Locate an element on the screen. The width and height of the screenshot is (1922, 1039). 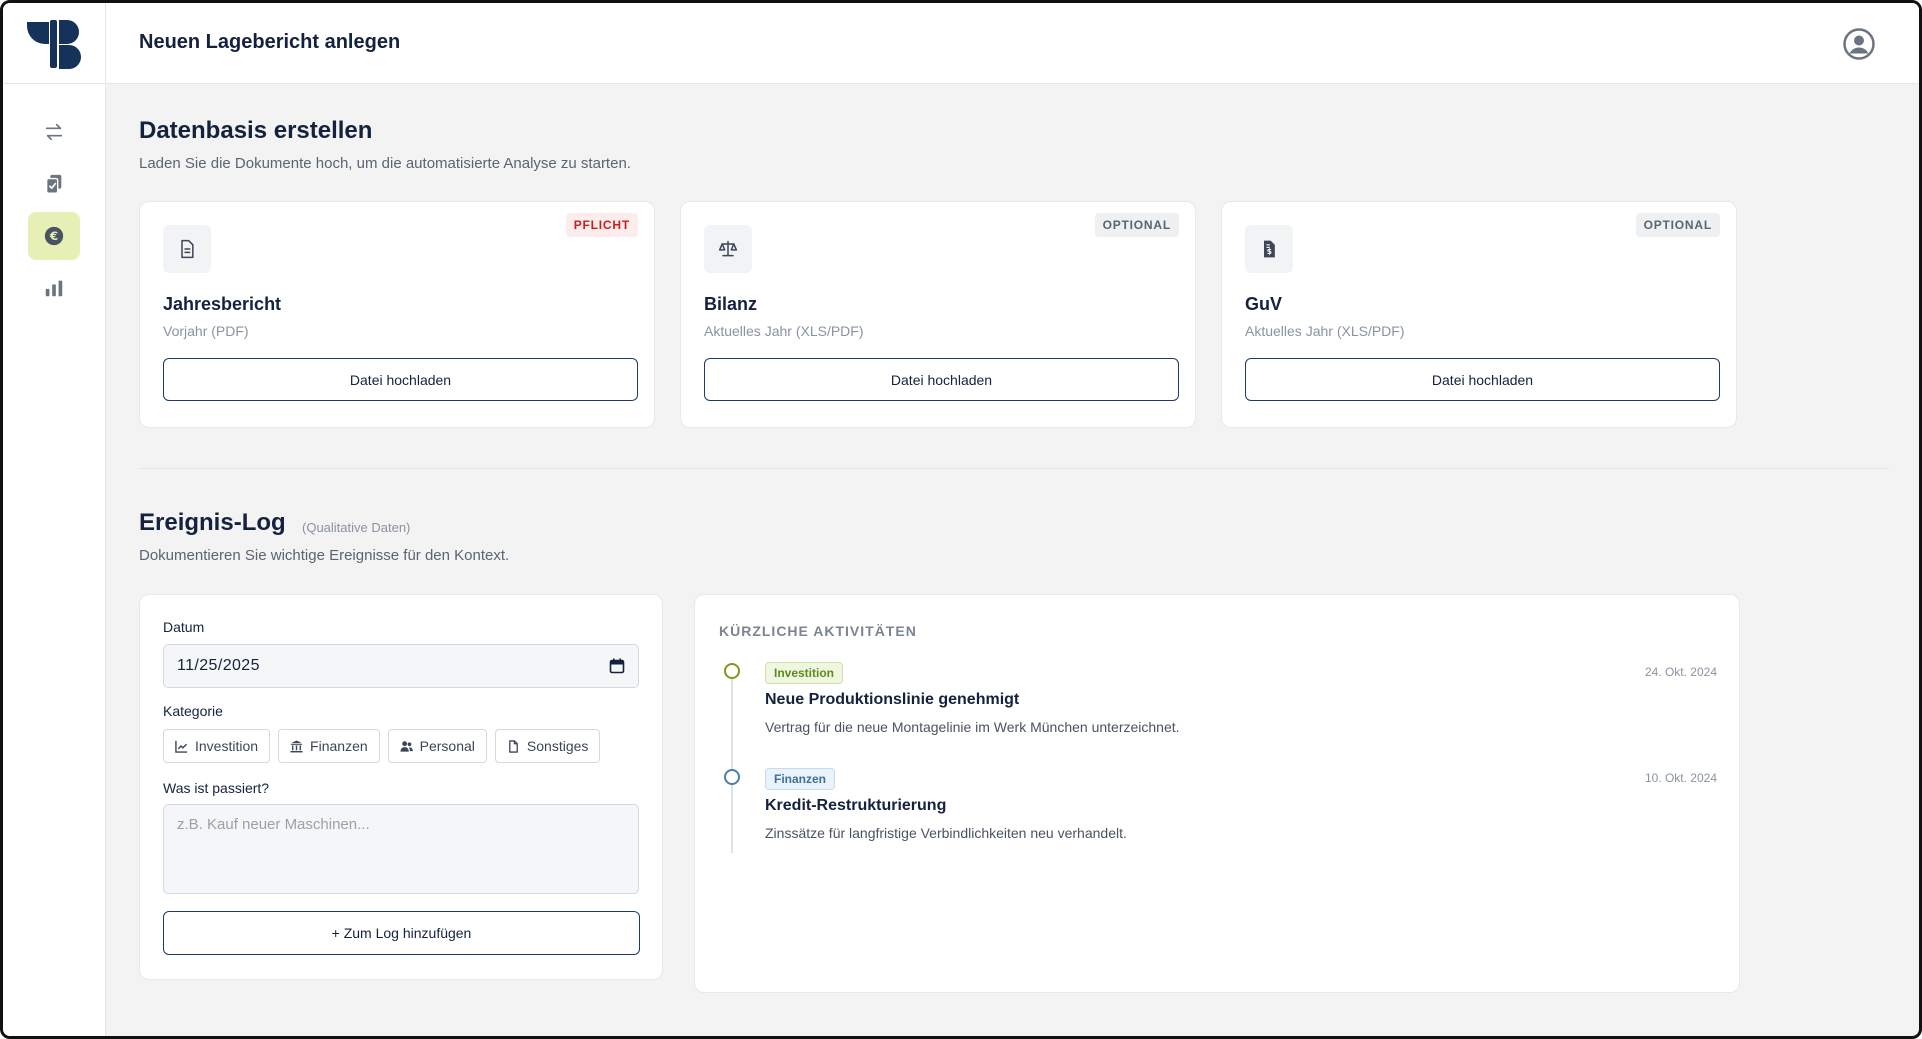
category-chip-personal: Personal is located at coordinates (437, 746).